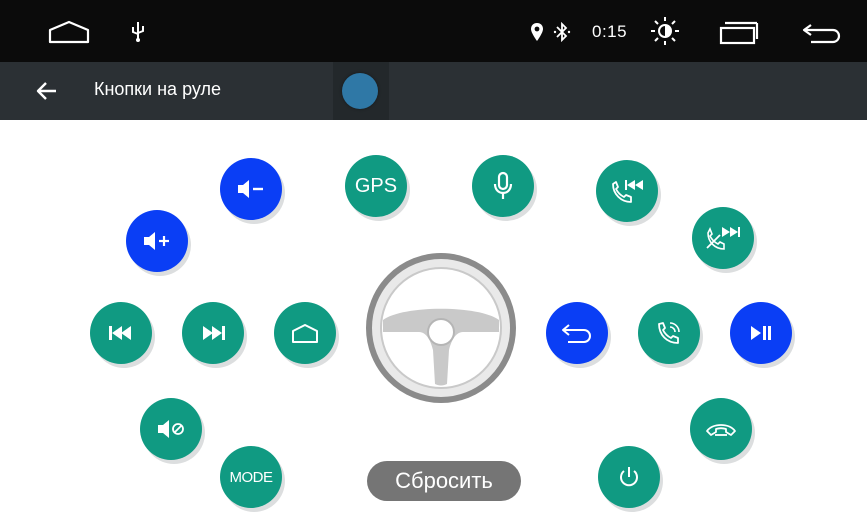  I want to click on skip-previous-icon, so click(120, 333).